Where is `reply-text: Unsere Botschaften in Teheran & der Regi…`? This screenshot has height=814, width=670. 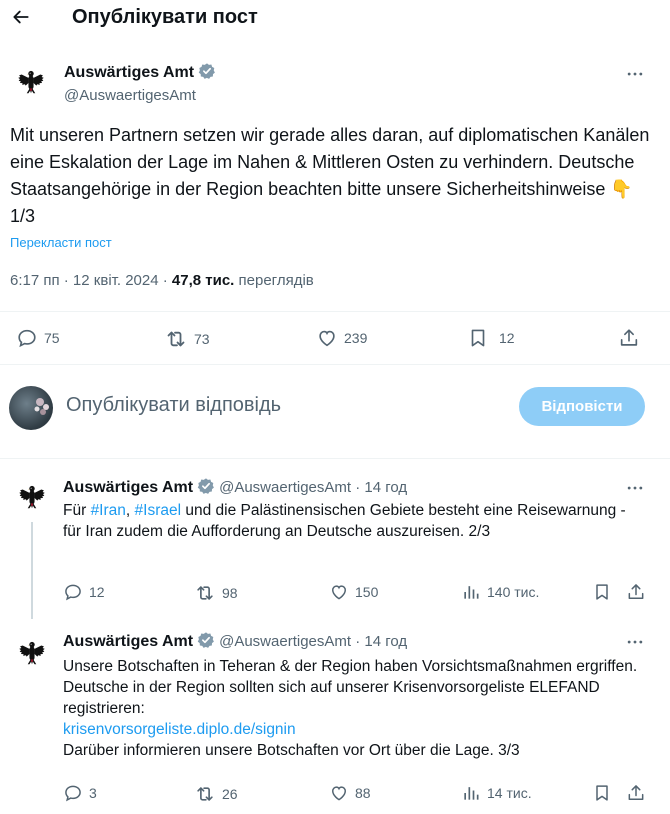 reply-text: Unsere Botschaften in Teheran & der Regi… is located at coordinates (353, 708).